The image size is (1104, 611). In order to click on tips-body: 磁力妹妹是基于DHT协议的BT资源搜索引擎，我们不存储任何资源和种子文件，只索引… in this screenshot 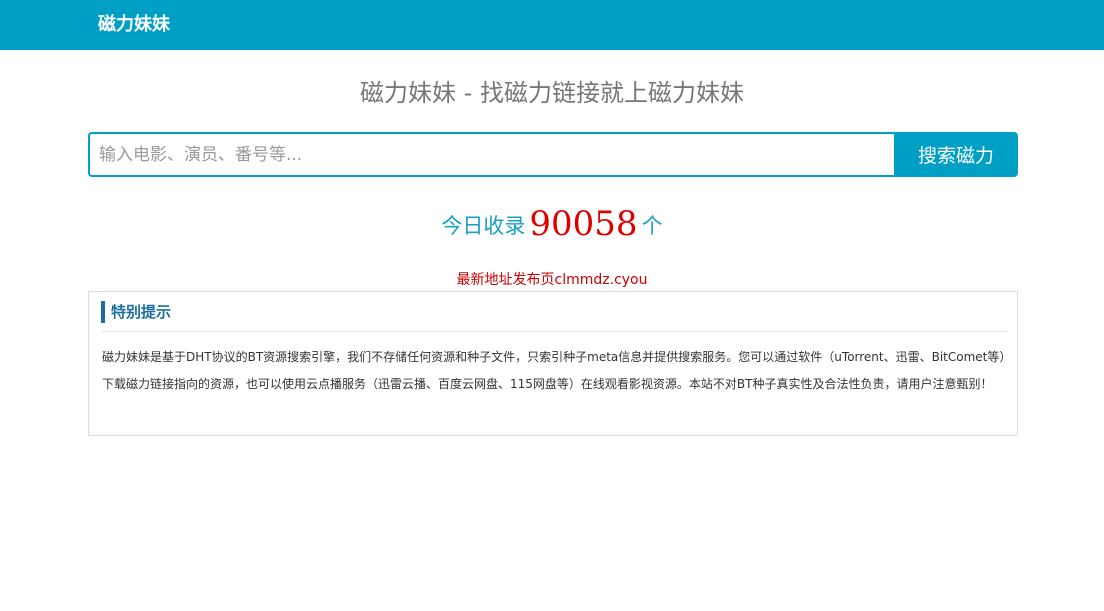, I will do `click(554, 370)`.